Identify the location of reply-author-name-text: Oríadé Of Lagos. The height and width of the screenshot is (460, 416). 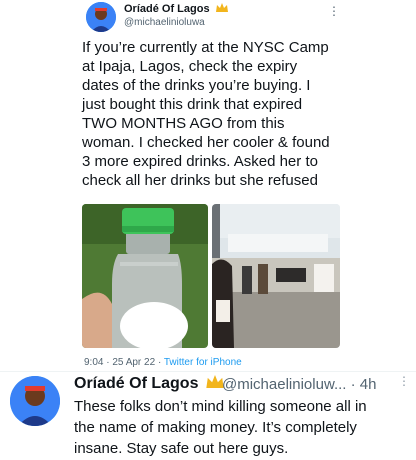
(136, 383).